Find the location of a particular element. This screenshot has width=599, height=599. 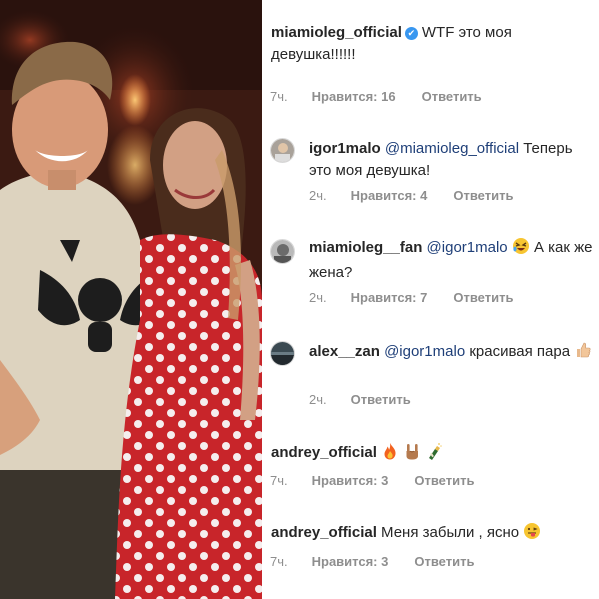

rock-hand-emoji-icon is located at coordinates (412, 454).